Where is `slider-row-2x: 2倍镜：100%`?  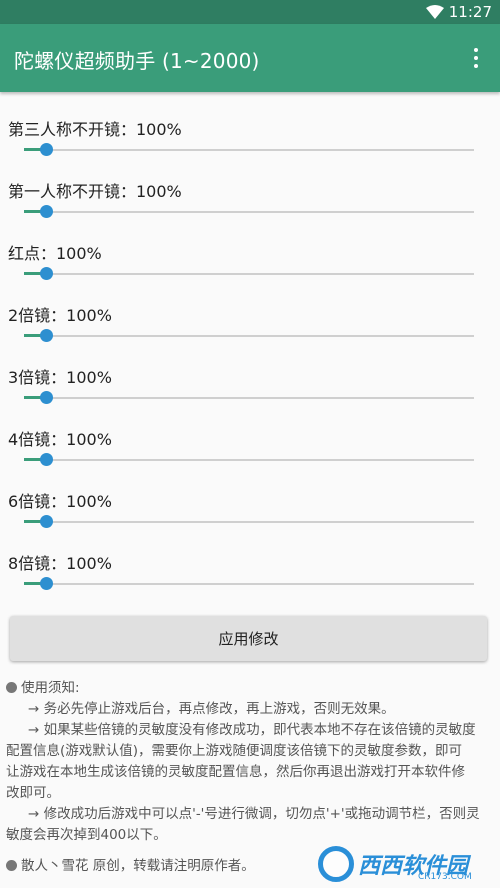
slider-row-2x: 2倍镜：100% is located at coordinates (250, 327).